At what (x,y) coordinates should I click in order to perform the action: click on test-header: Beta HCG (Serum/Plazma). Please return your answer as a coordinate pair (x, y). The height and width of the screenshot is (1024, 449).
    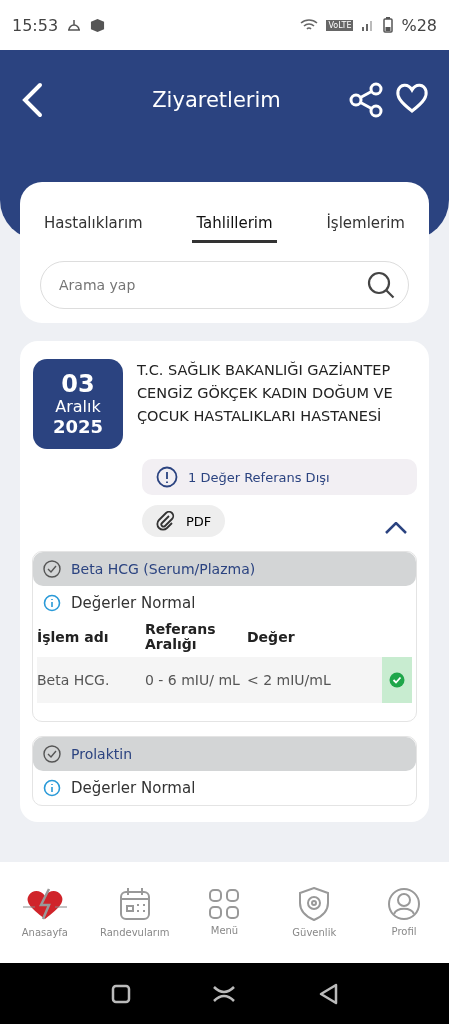
    Looking at the image, I should click on (224, 569).